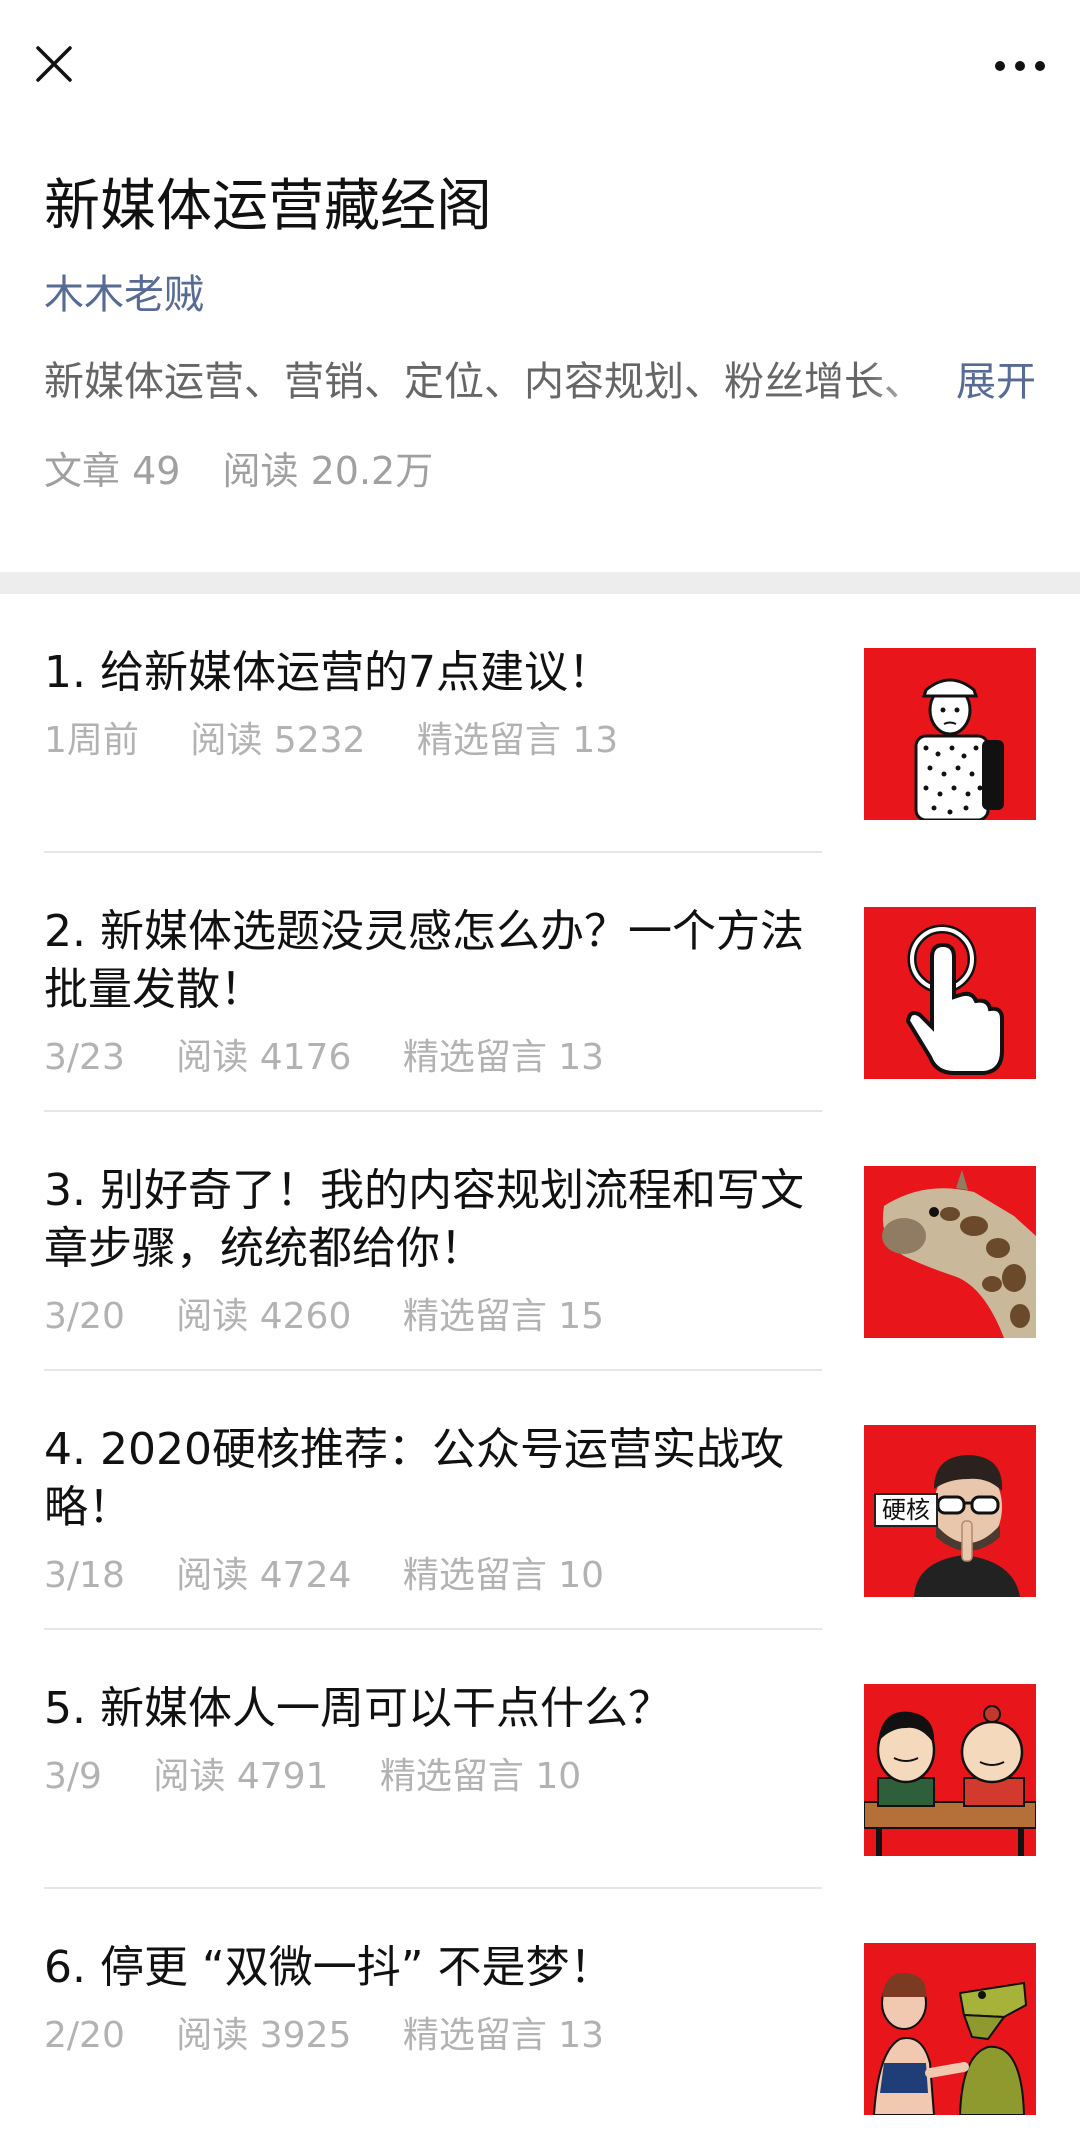 The height and width of the screenshot is (2155, 1080). I want to click on backpack-man-illustration, so click(959, 749).